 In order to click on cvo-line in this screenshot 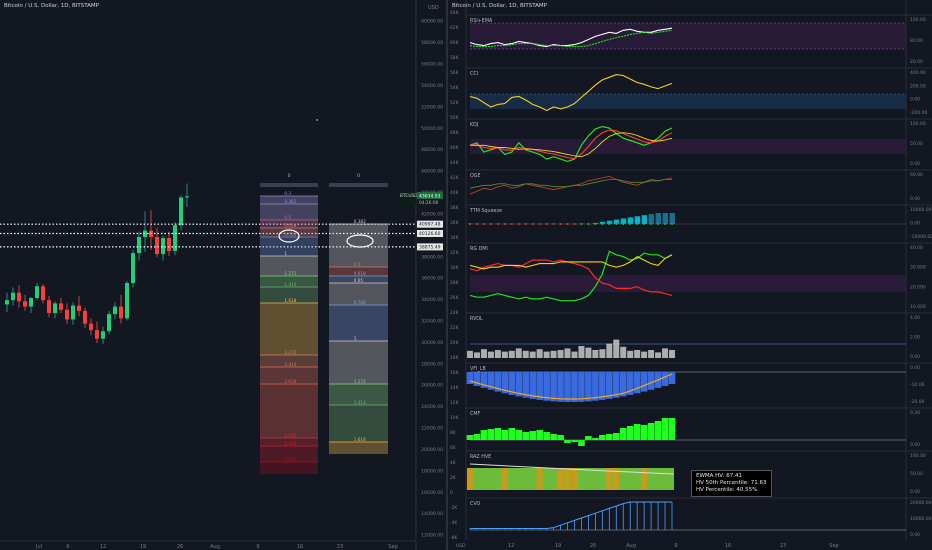, I will do `click(571, 515)`.